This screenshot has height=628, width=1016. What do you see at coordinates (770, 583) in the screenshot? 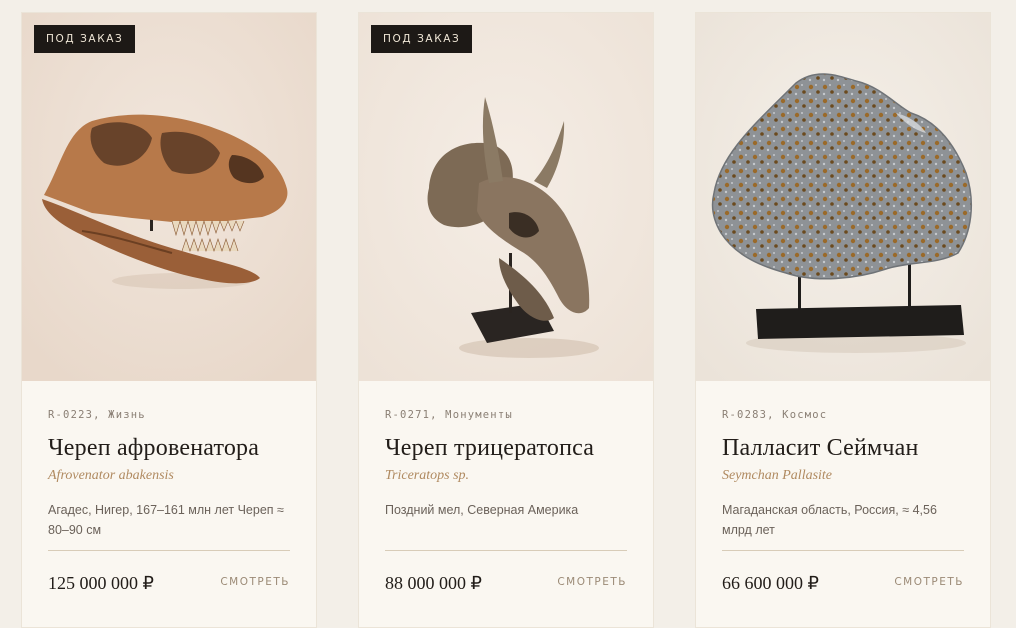
I see `product-price: 66 600 000 ₽` at bounding box center [770, 583].